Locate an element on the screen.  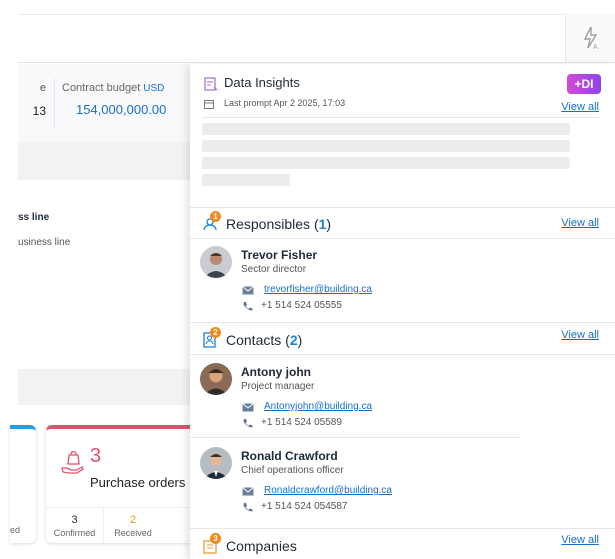
companies-header: 3 Companies View all is located at coordinates (402, 544).